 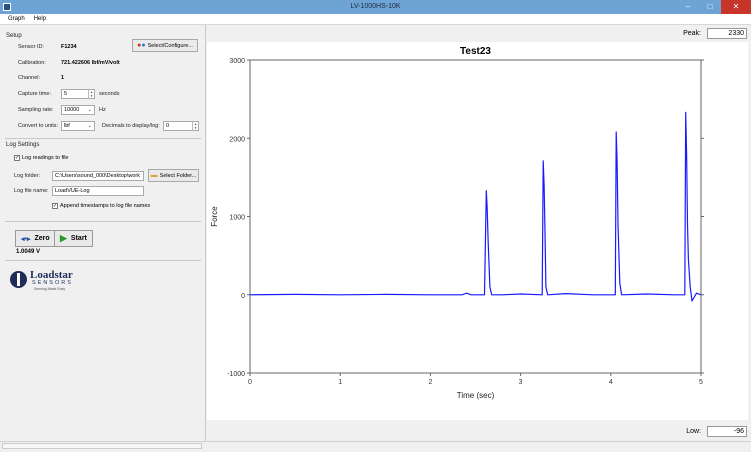 I want to click on y-tick-label: -1000, so click(x=236, y=374).